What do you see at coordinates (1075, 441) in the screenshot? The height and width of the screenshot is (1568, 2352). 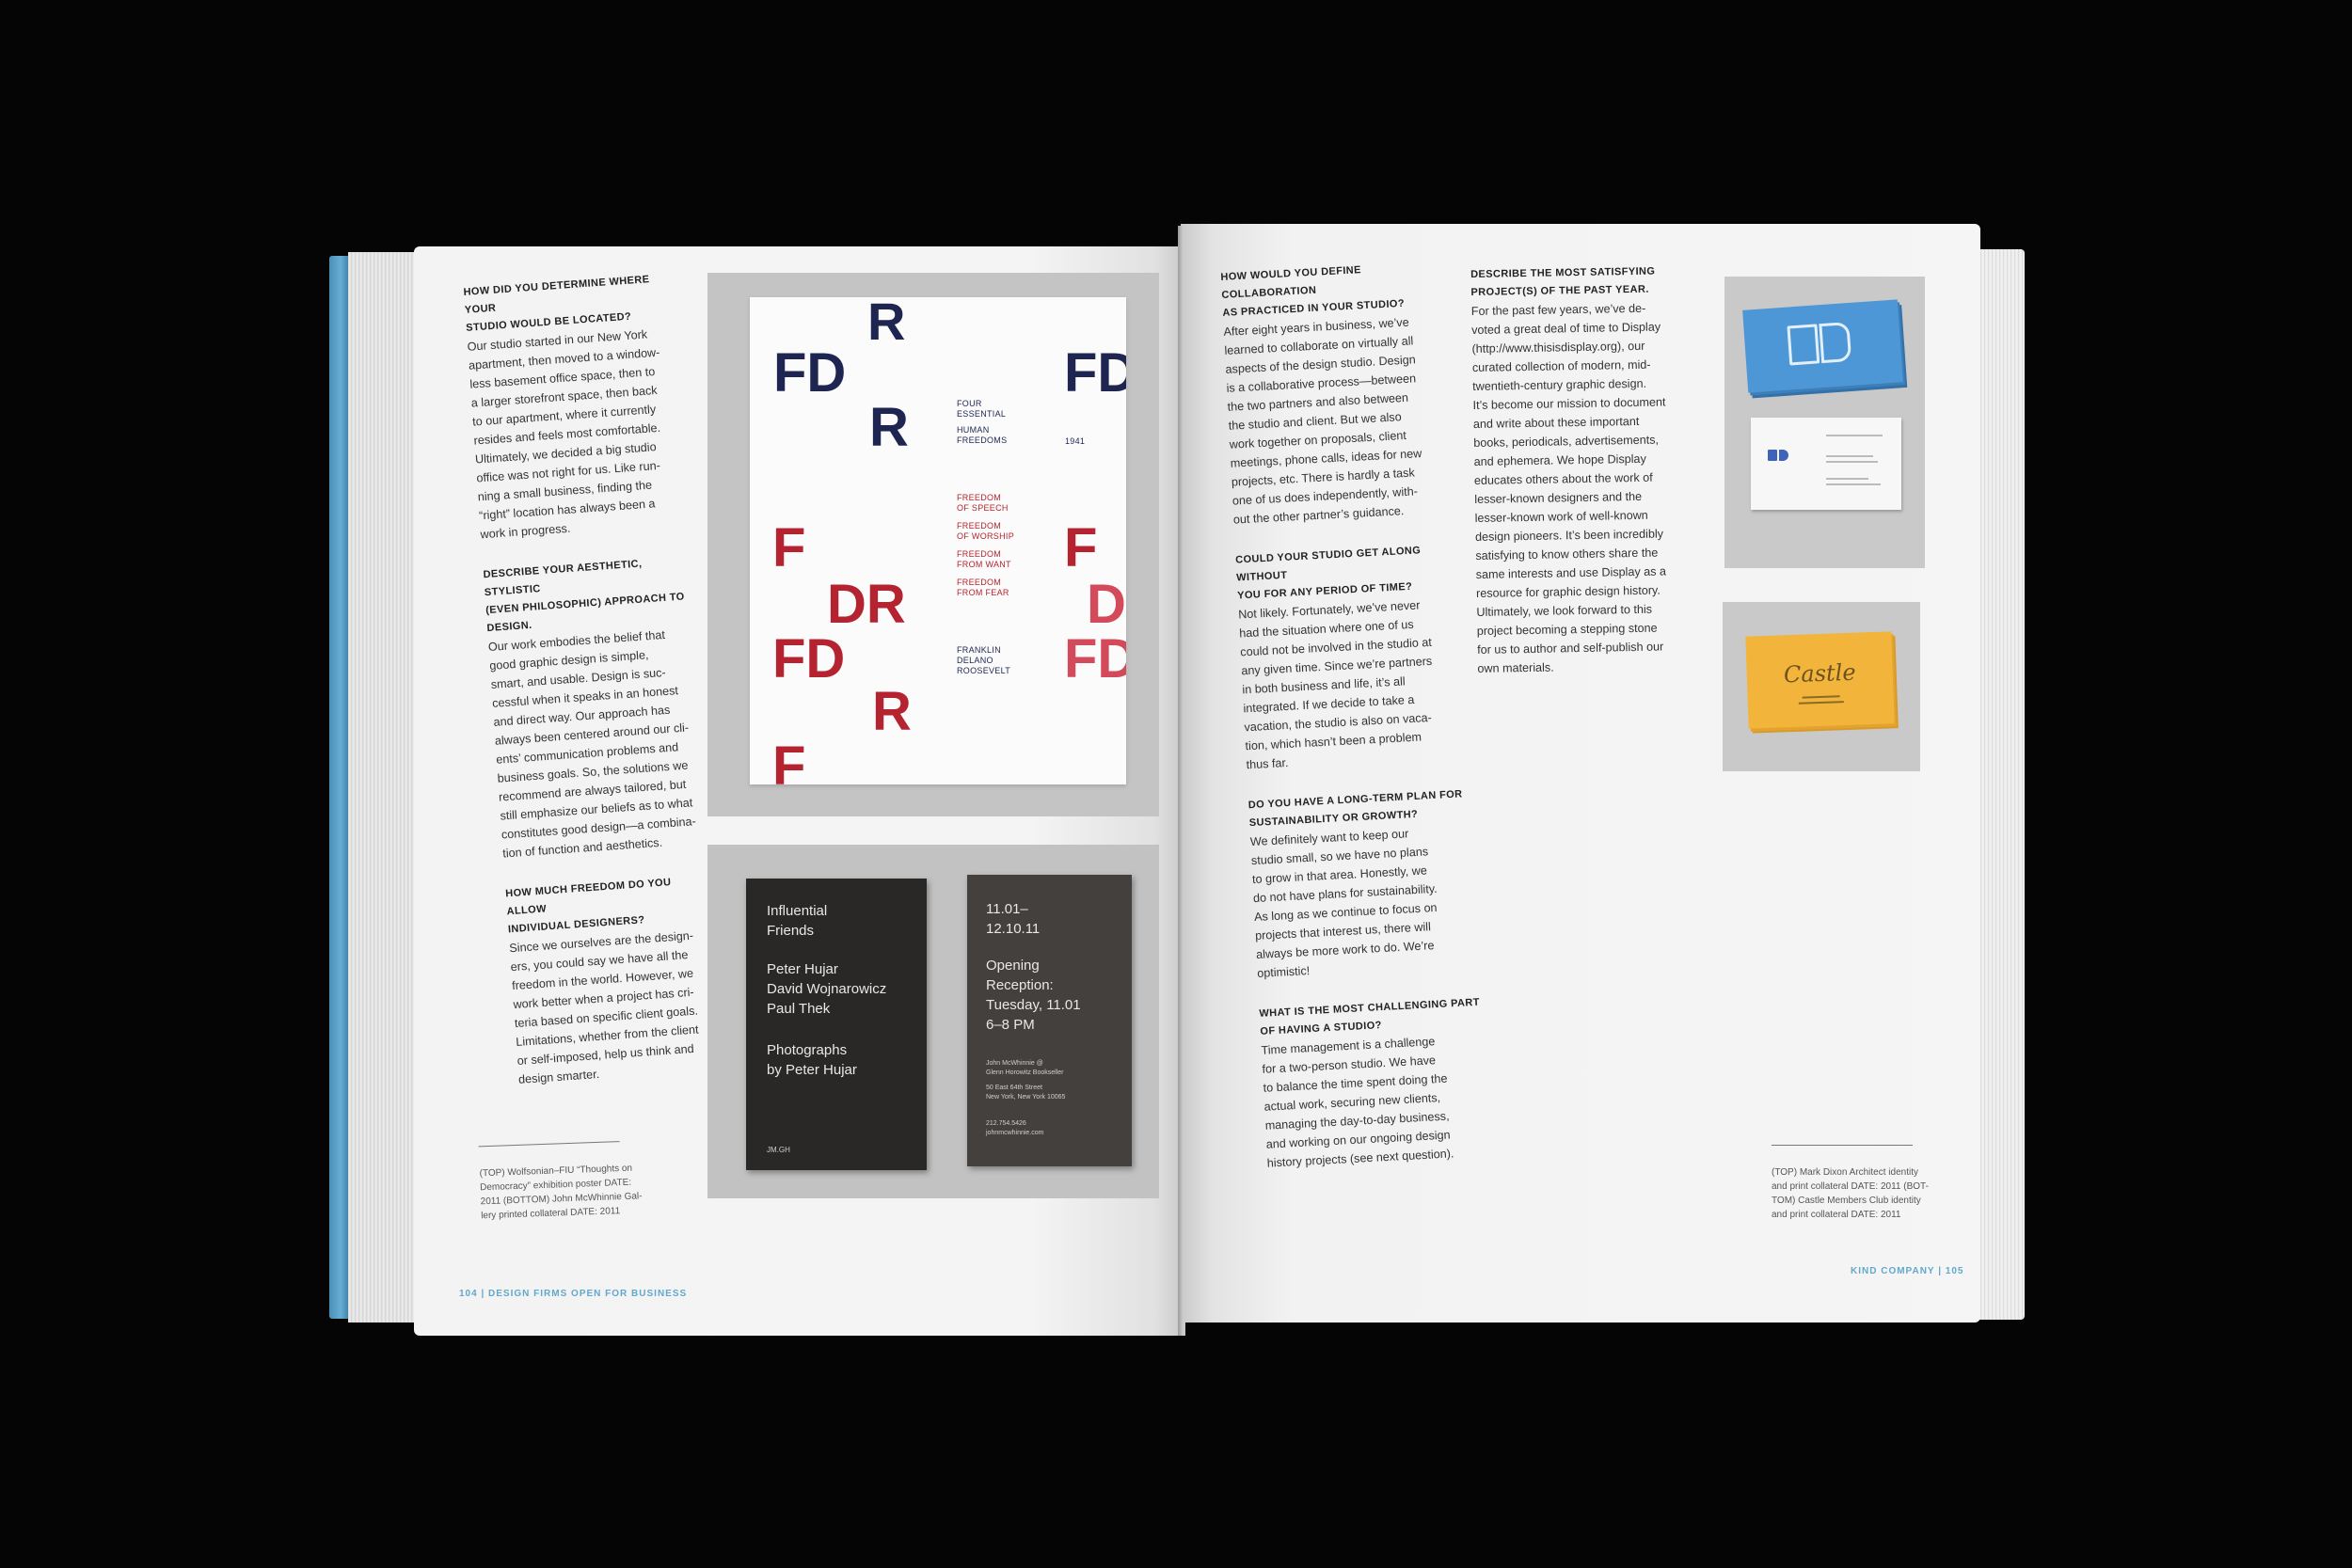 I see `poster-year: 1941` at bounding box center [1075, 441].